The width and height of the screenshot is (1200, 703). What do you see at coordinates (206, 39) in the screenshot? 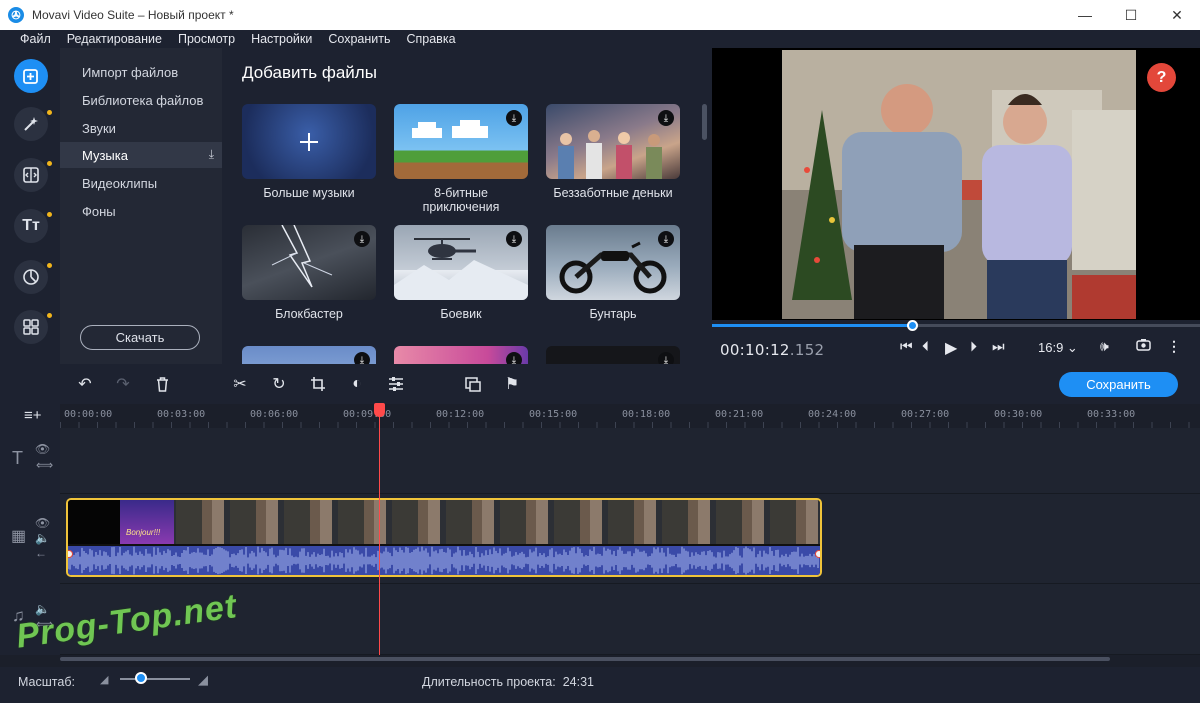
I see `menu-view: Просмотр` at bounding box center [206, 39].